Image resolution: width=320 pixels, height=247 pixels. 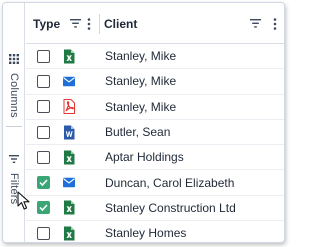 What do you see at coordinates (14, 95) in the screenshot?
I see `columns-label: Columns` at bounding box center [14, 95].